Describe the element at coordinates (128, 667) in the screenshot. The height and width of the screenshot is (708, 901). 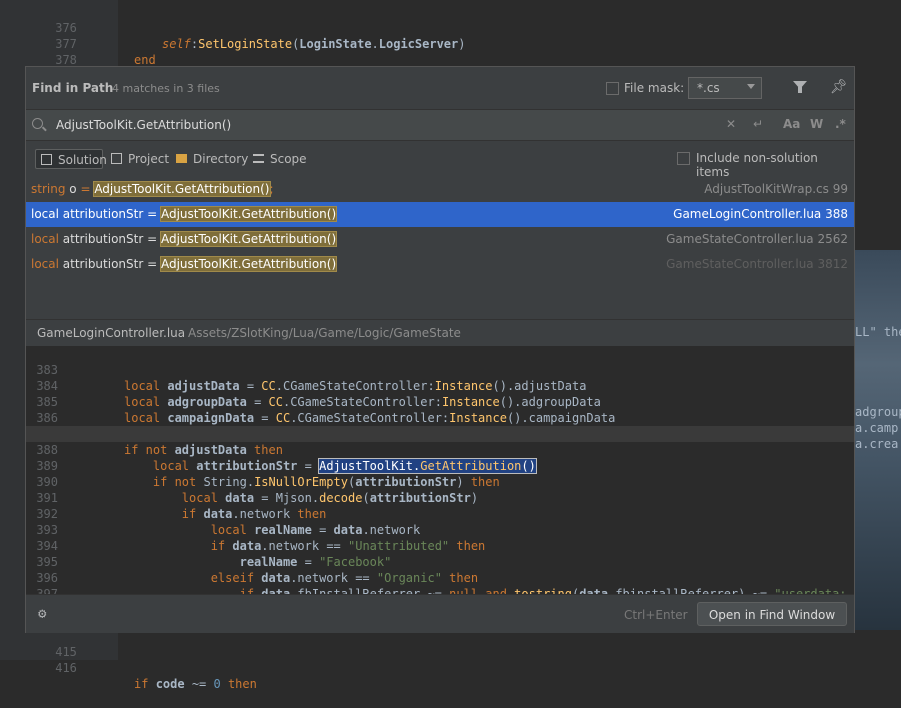
I see `bg-code-line: 416 if code ~= 0 then` at that location.